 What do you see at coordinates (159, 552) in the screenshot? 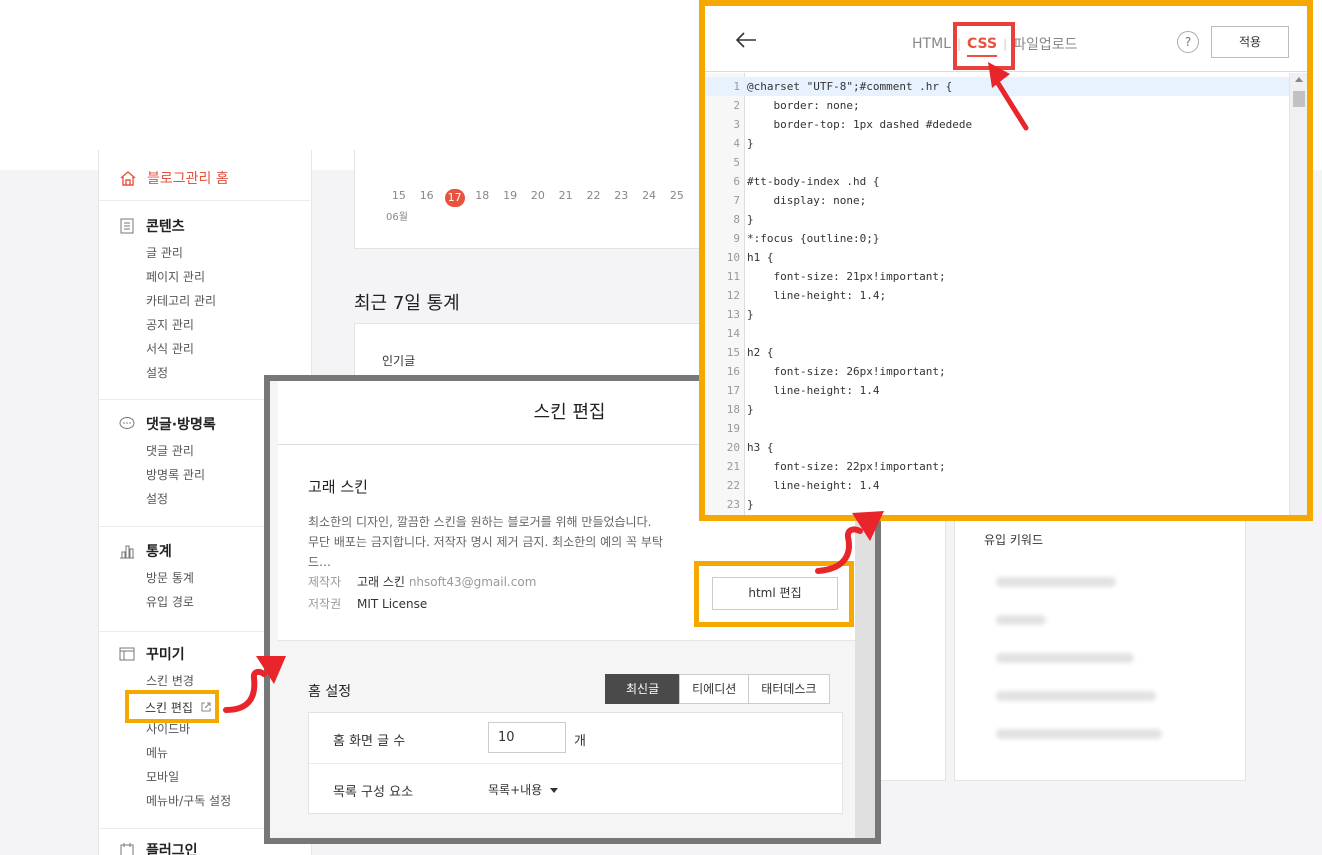
I see `sidebar-section-title: 통계` at bounding box center [159, 552].